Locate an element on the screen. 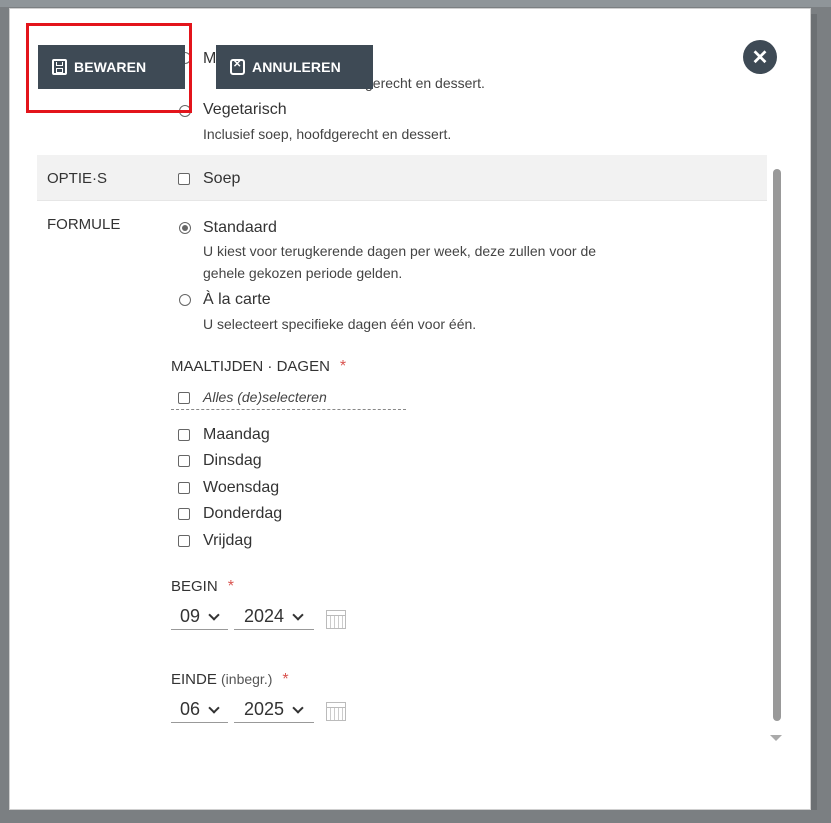 The image size is (831, 823). day-label-thursday: Donderdag is located at coordinates (243, 513).